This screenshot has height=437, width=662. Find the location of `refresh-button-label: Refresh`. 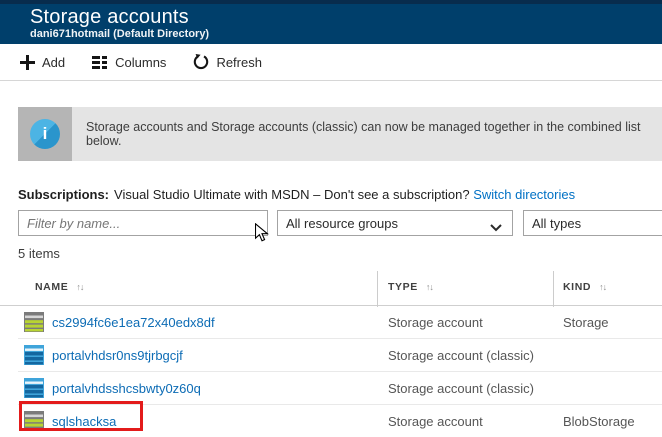

refresh-button-label: Refresh is located at coordinates (239, 62).